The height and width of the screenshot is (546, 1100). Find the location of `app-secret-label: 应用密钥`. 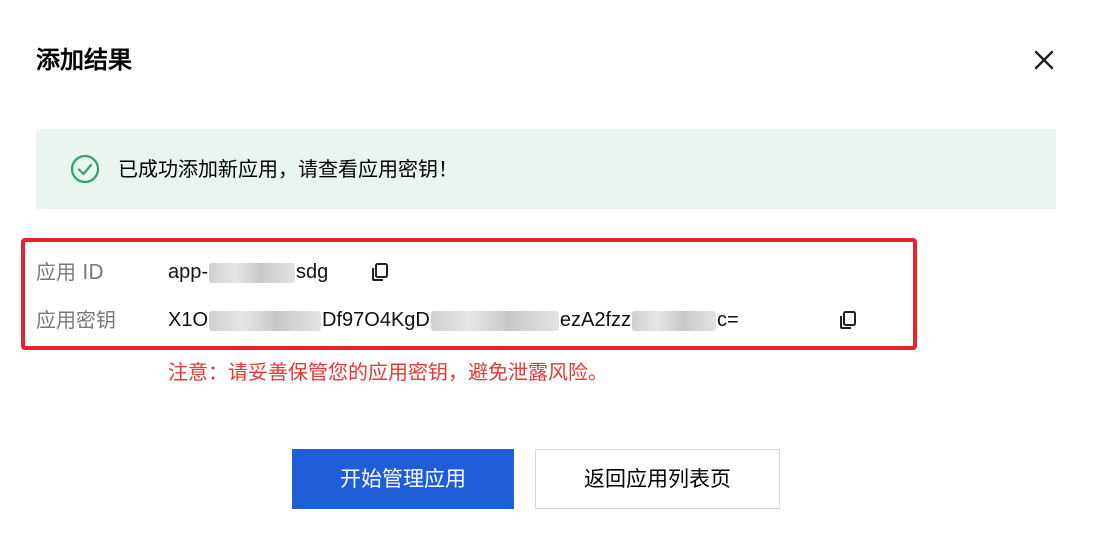

app-secret-label: 应用密钥 is located at coordinates (76, 320).